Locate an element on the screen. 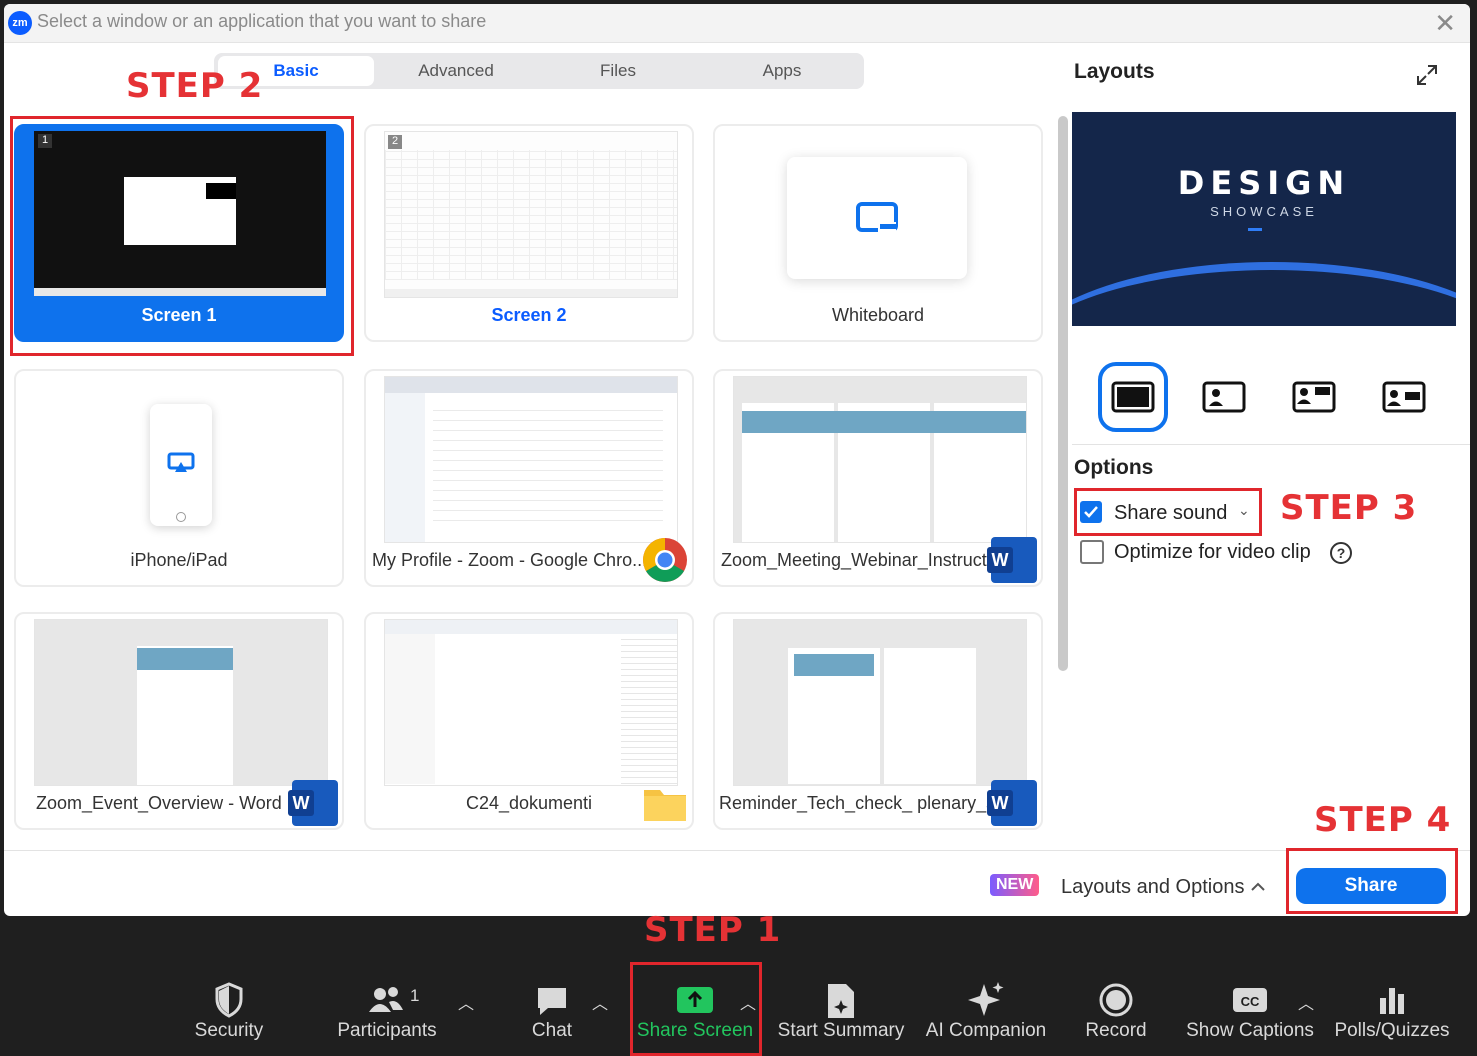 This screenshot has height=1056, width=1477. toolbar-chat-button: Chat is located at coordinates (552, 1018).